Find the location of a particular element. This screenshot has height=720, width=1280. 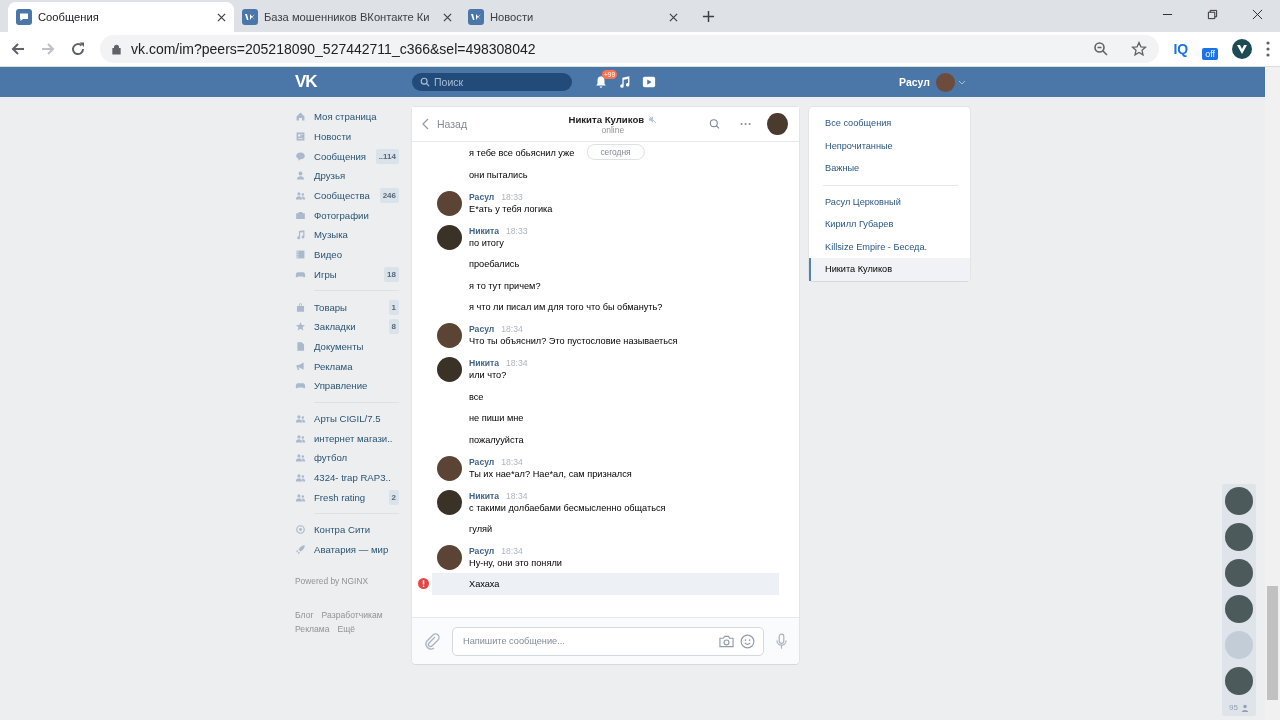

contact-name: Никита Куликов is located at coordinates (606, 119).